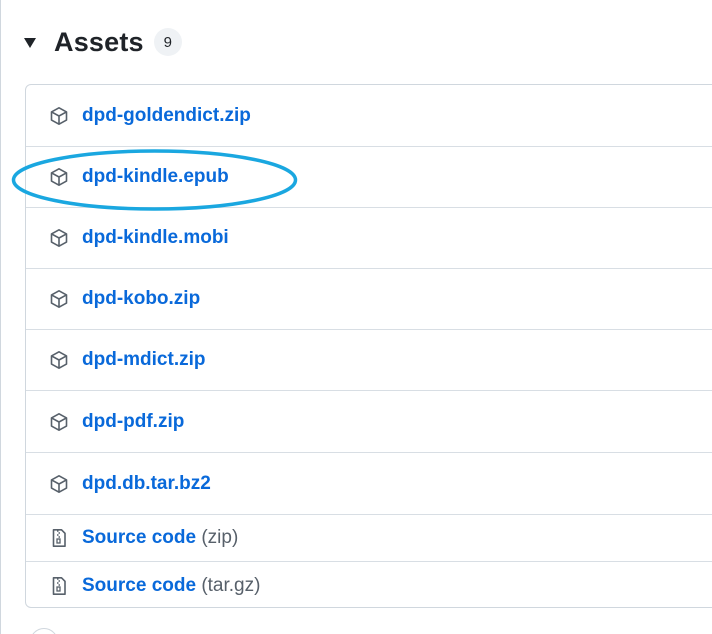 The width and height of the screenshot is (712, 634). I want to click on asset-link-db: dpd.db.tar.bz2, so click(146, 484).